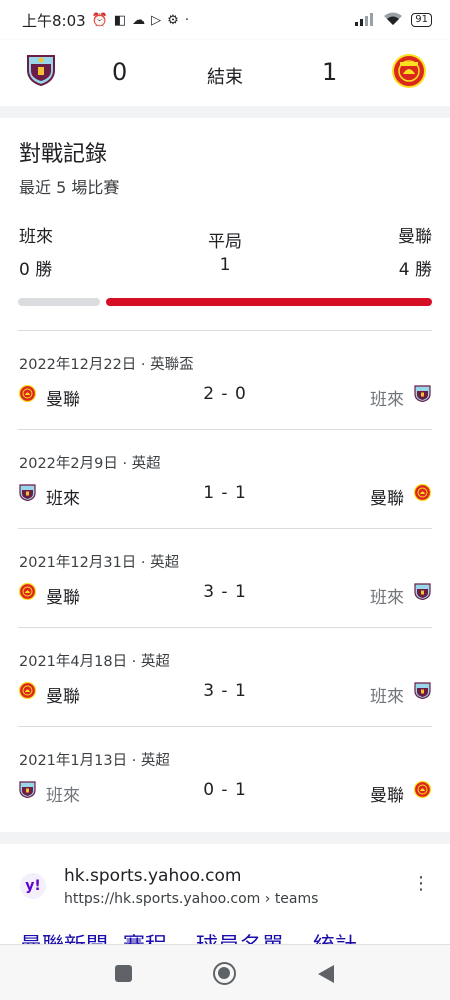  I want to click on match-date: 2021年1月13日 · 英超, so click(94, 761).